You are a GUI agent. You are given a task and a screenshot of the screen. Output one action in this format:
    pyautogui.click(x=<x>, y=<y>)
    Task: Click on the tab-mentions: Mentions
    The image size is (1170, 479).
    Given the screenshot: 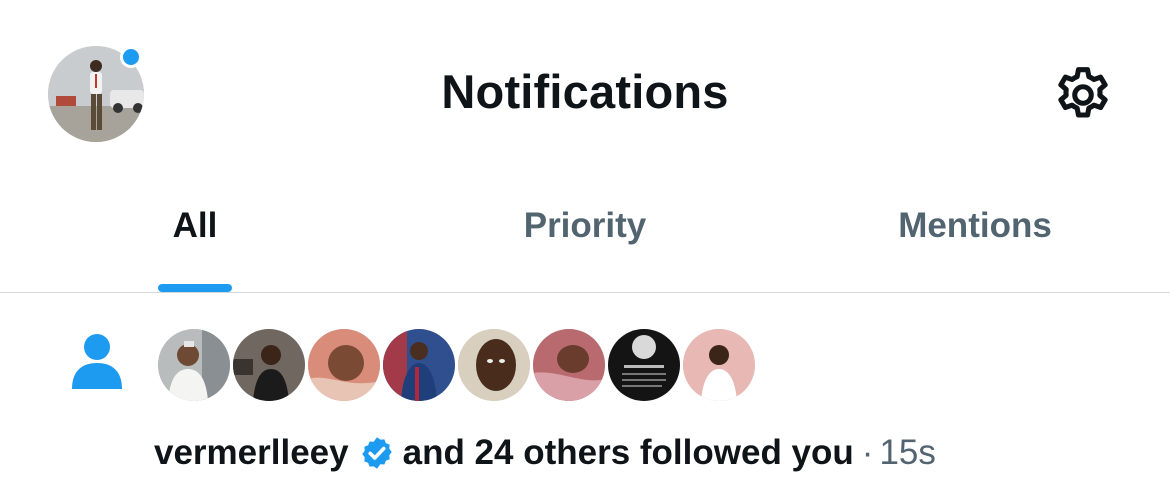 What is the action you would take?
    pyautogui.click(x=975, y=242)
    